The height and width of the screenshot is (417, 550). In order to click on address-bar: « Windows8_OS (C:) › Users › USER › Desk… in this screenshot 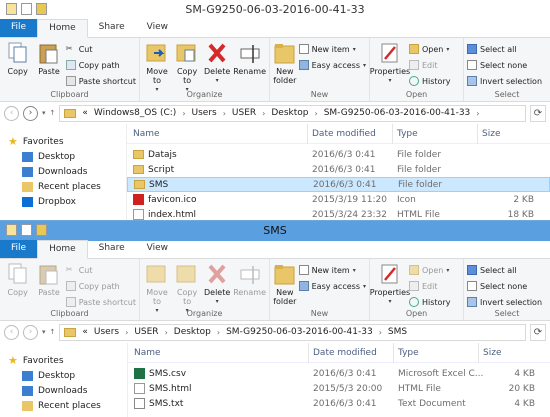, I will do `click(292, 113)`.